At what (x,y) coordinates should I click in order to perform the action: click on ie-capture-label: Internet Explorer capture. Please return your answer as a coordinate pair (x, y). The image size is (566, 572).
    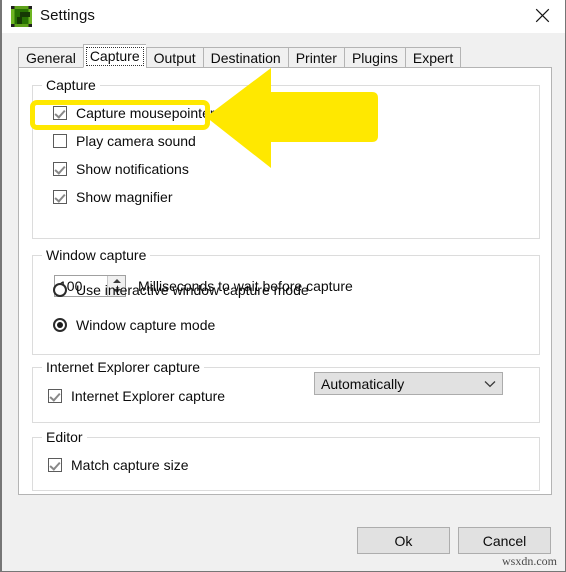
    Looking at the image, I should click on (148, 396).